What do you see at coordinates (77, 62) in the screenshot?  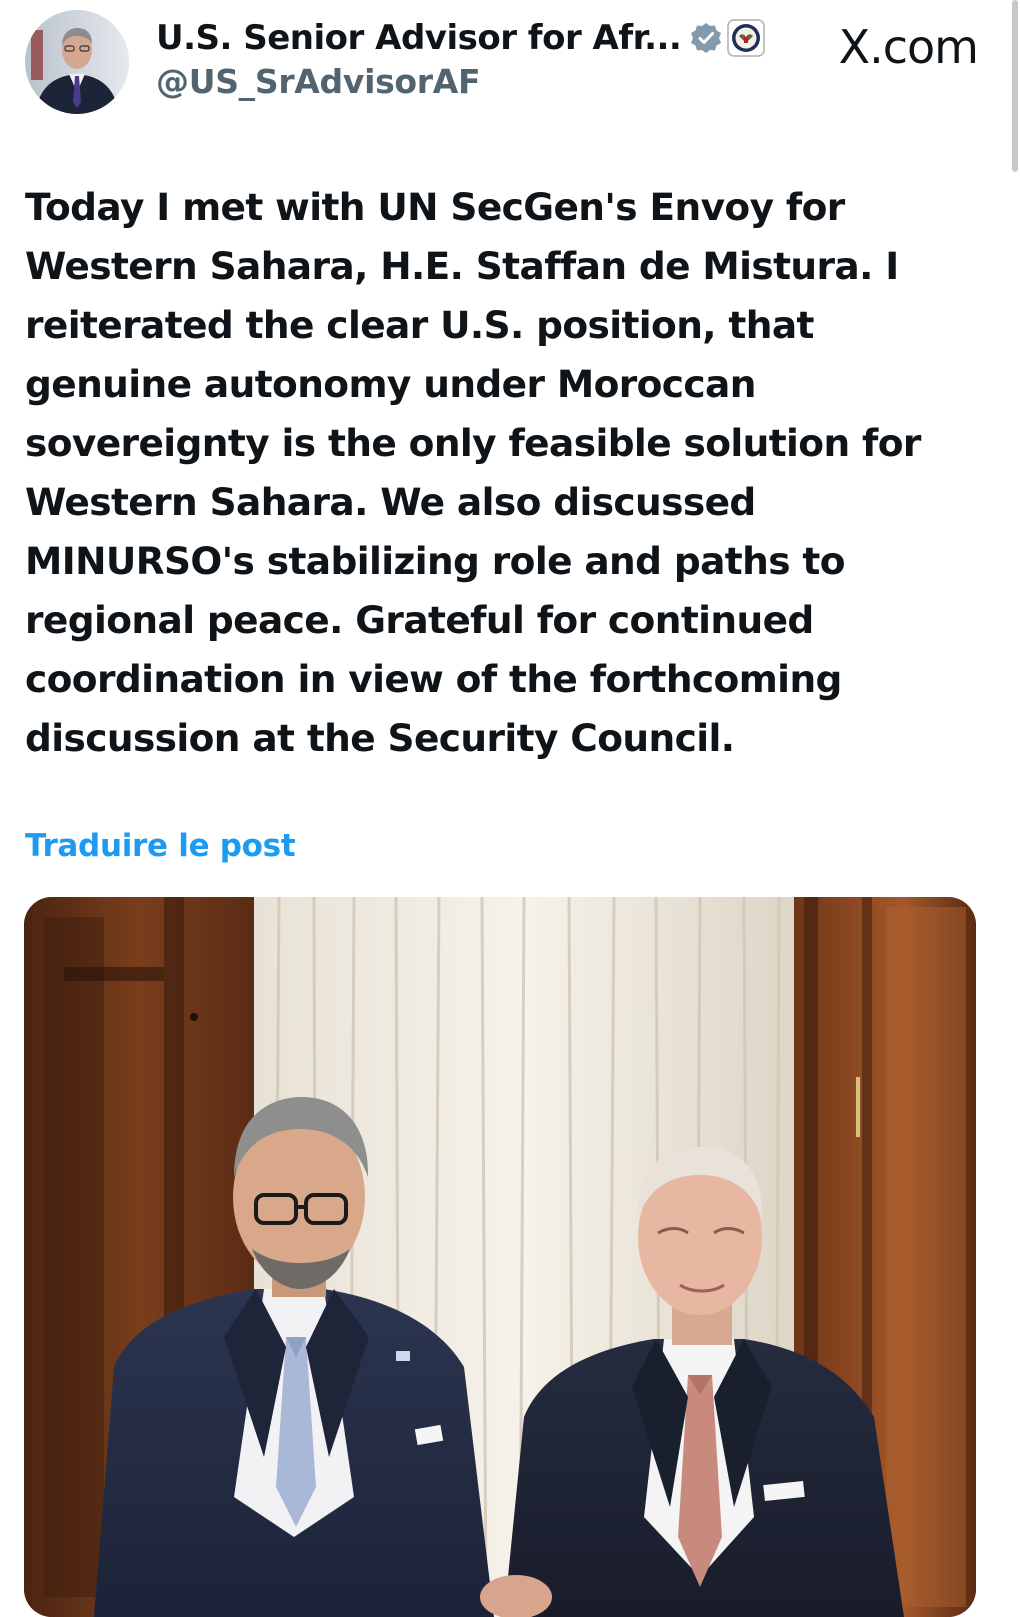 I see `author-avatar` at bounding box center [77, 62].